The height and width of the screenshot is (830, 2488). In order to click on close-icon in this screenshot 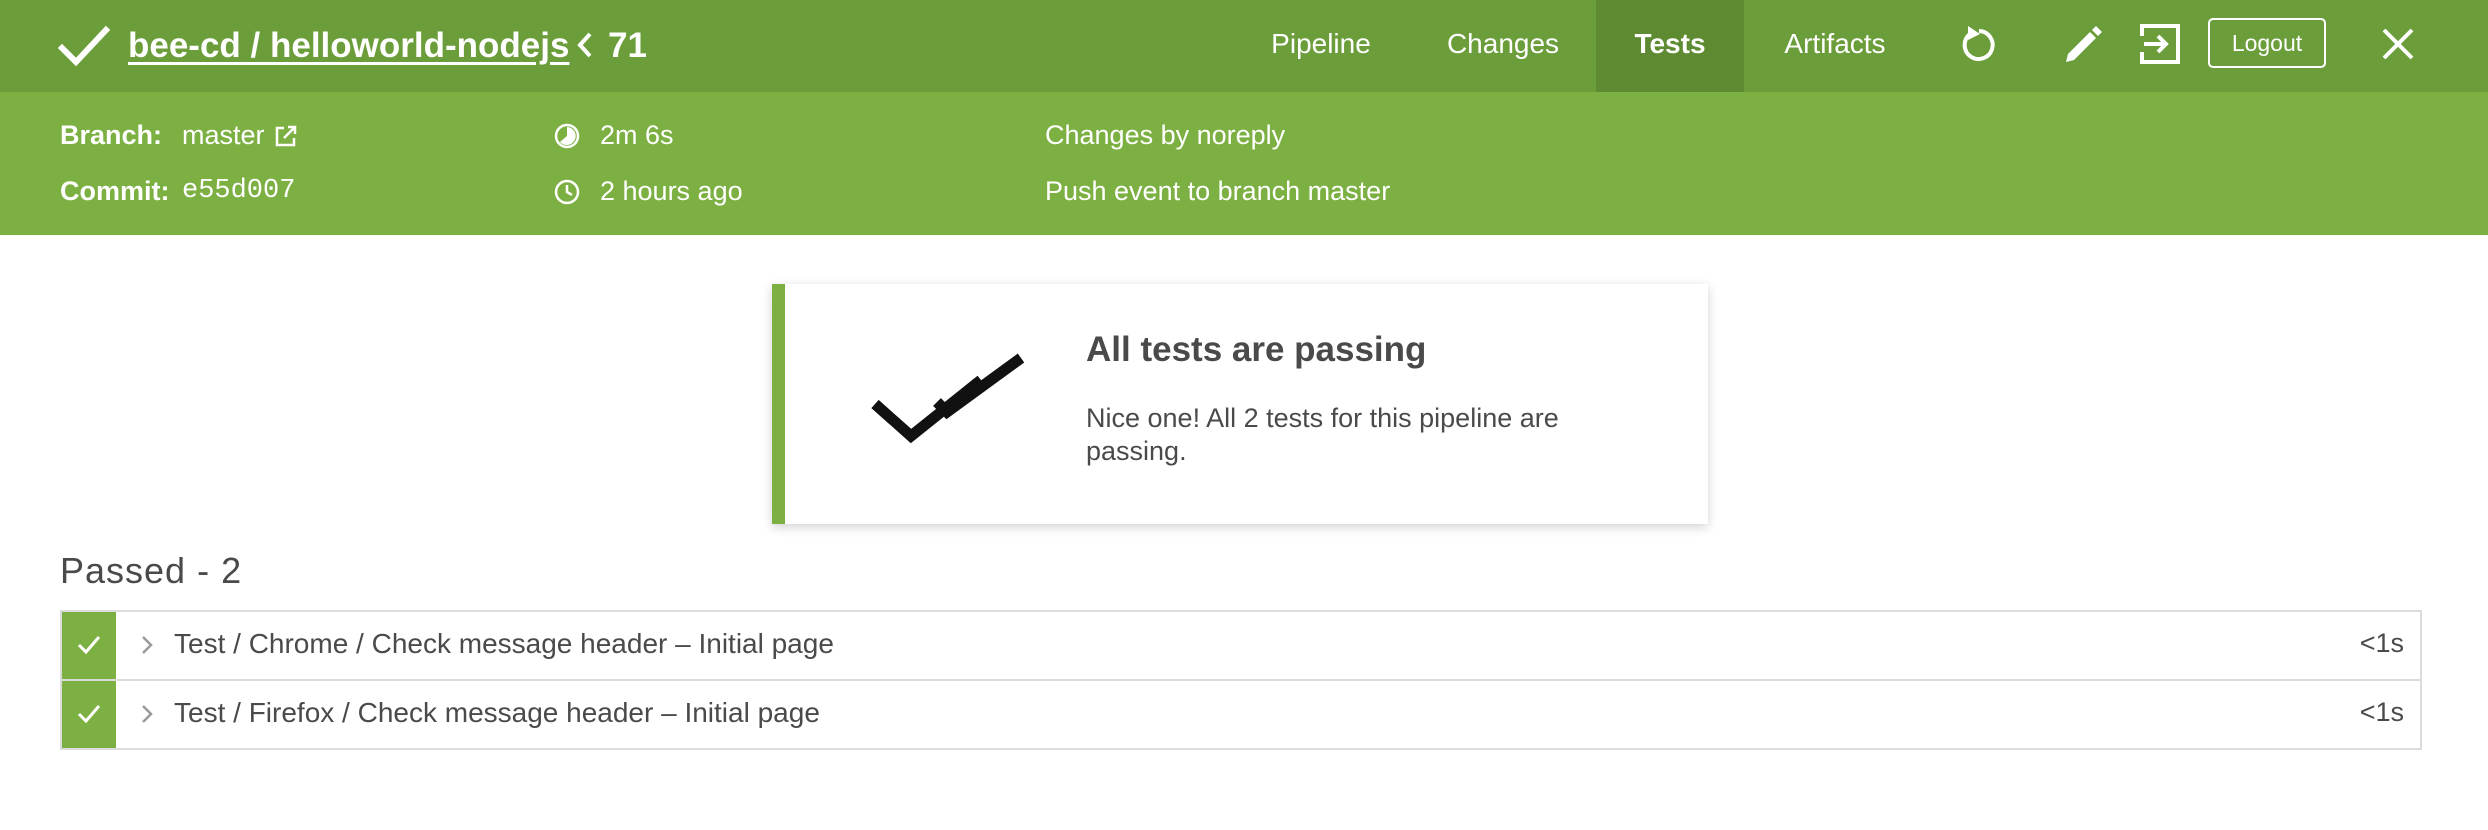, I will do `click(2398, 44)`.